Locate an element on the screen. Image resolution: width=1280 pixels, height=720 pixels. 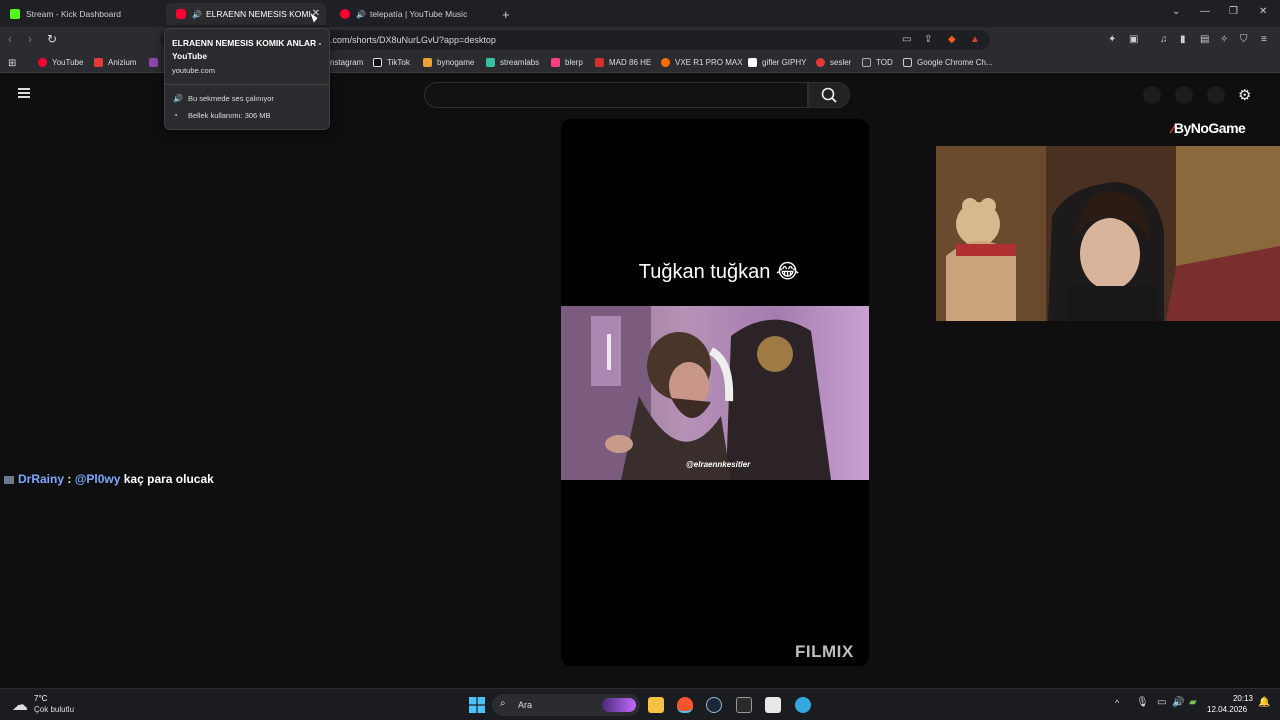
bookmark-youtube: YouTube is located at coordinates (60, 62).